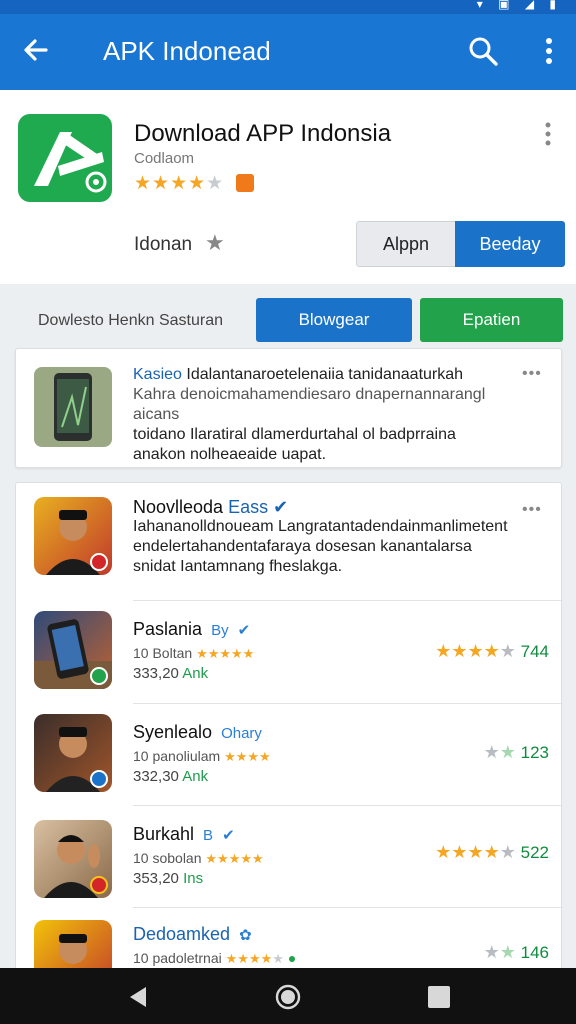  Describe the element at coordinates (238, 566) in the screenshot. I see `list-item-desc-line3: snidat Iantamnang fheslakga.` at that location.